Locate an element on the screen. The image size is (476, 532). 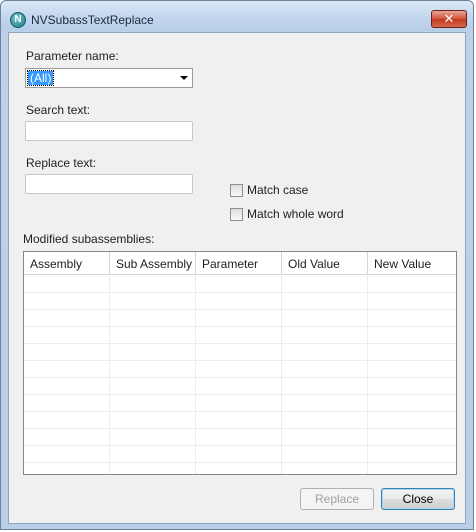
replace-text-input is located at coordinates (109, 184).